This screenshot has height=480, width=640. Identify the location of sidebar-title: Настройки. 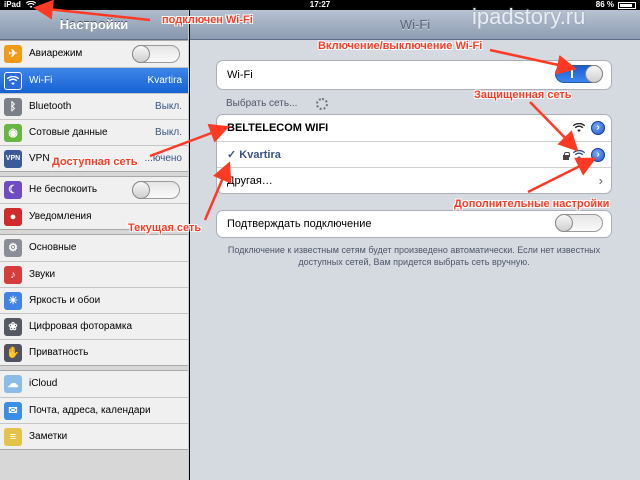
(94, 25).